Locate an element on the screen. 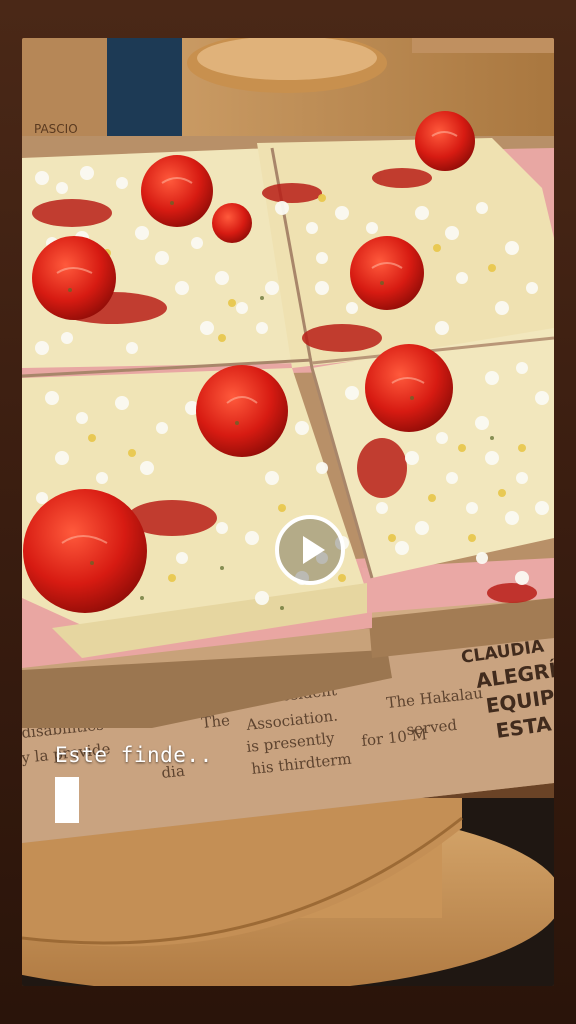 The image size is (576, 1024). play-button is located at coordinates (310, 550).